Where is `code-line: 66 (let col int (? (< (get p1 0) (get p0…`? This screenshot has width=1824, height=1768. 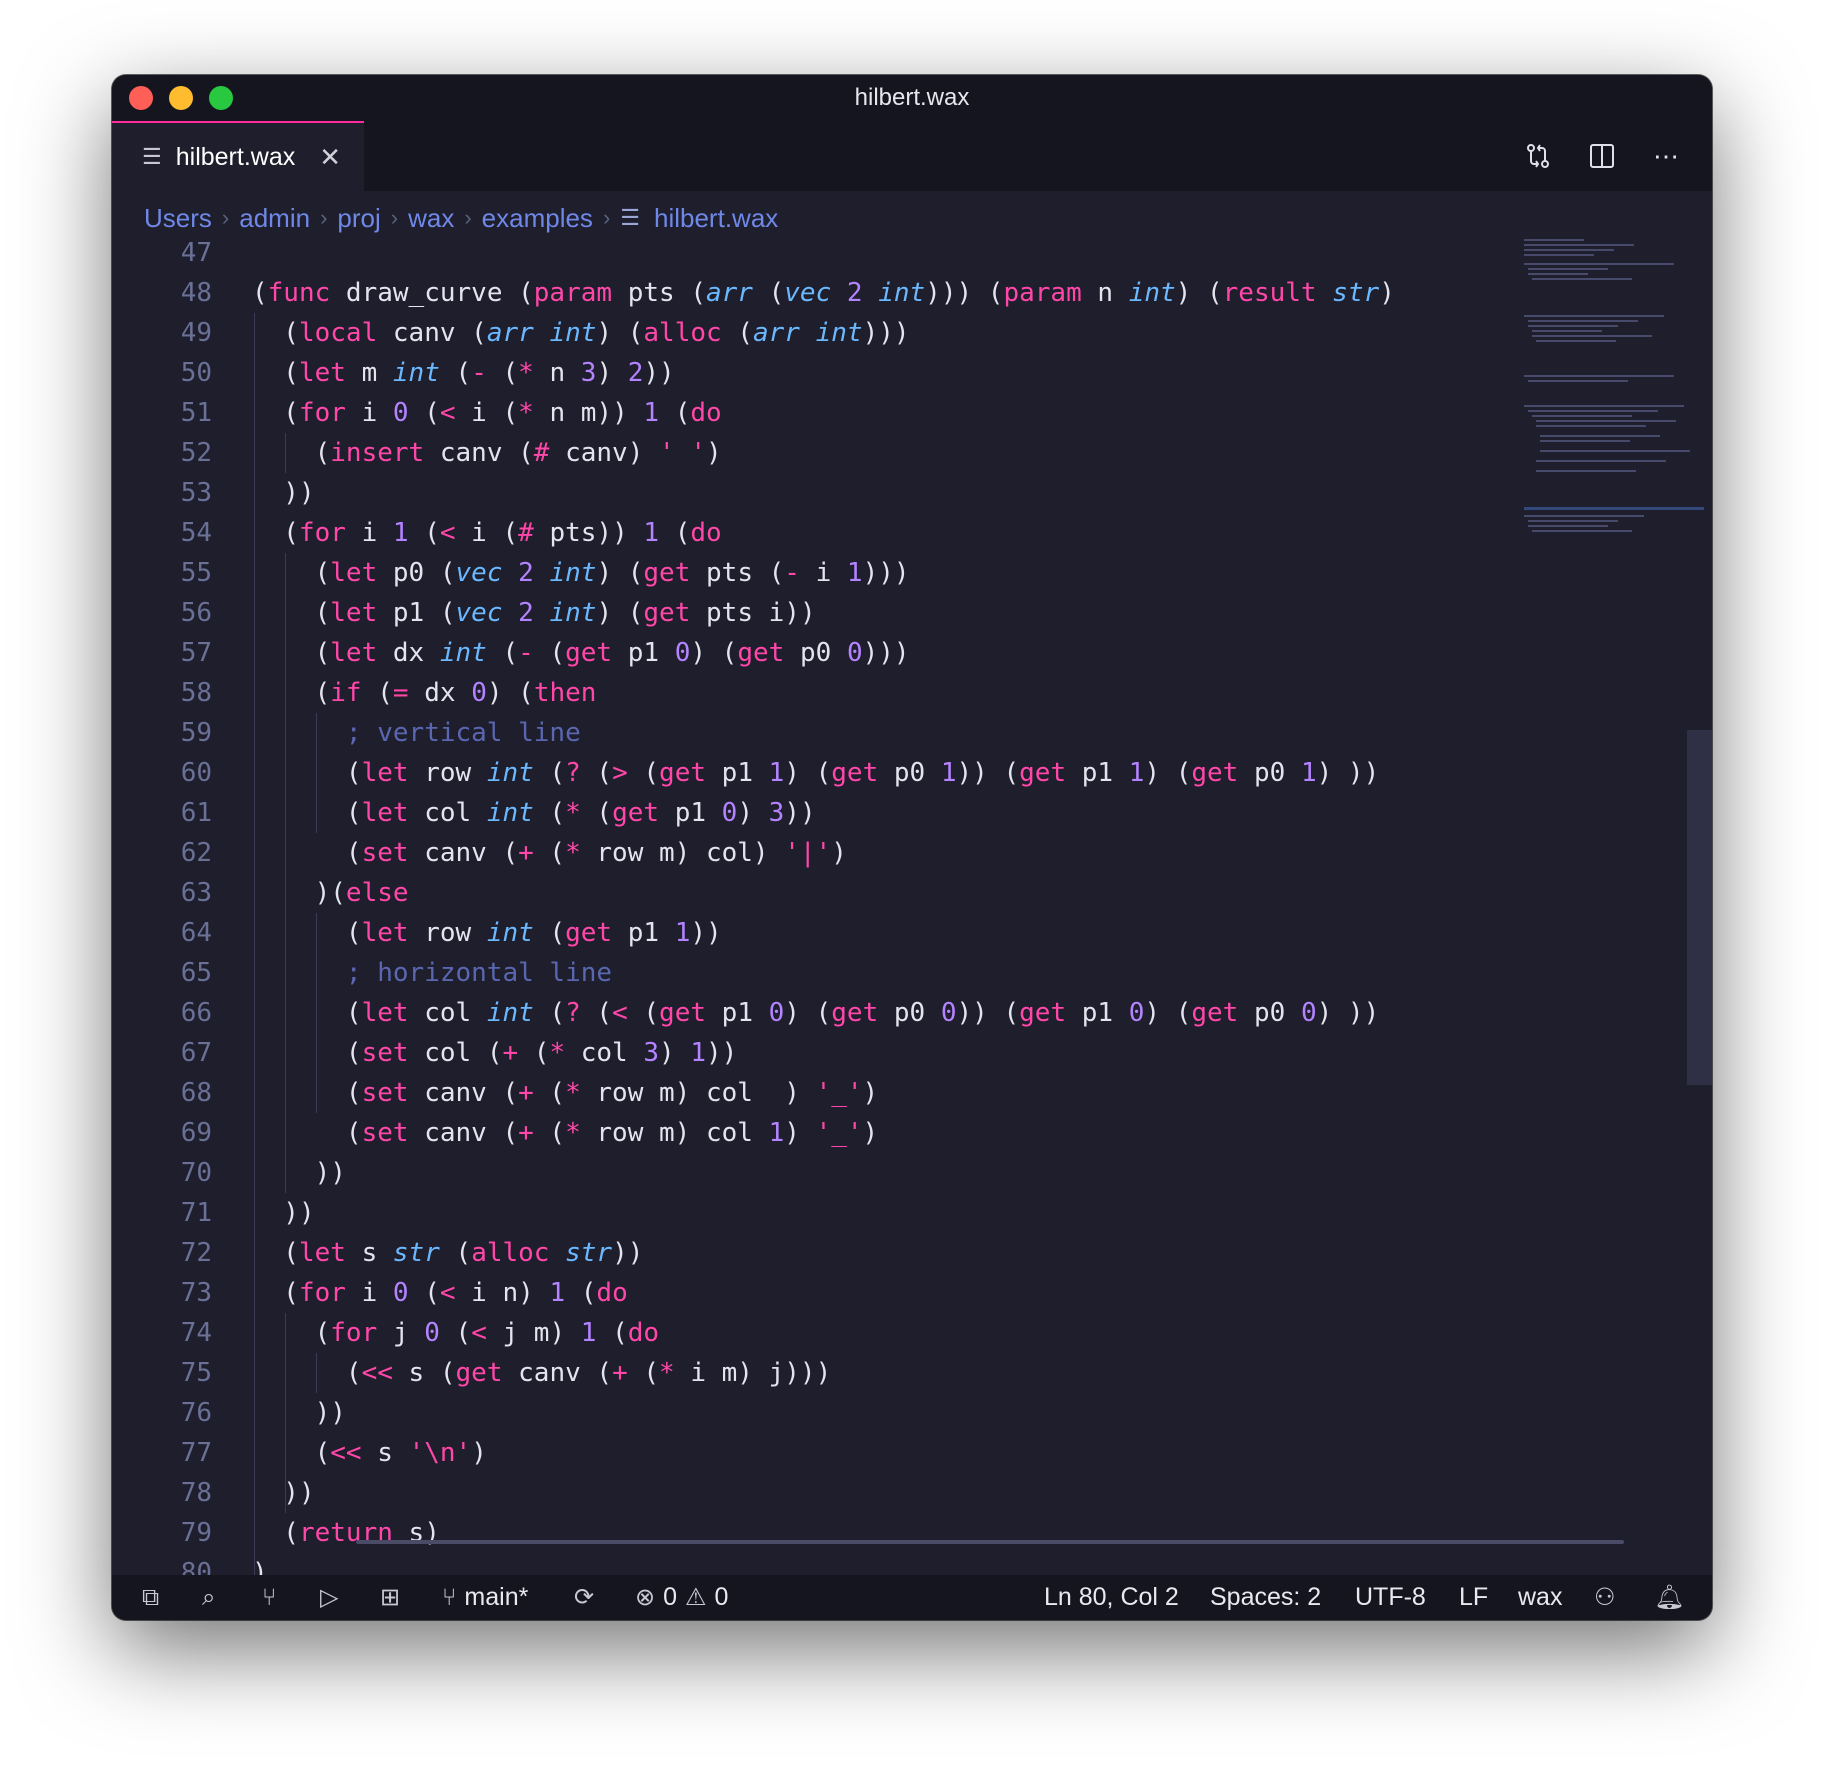
code-line: 66 (let col int (? (< (get p1 0) (get p0… is located at coordinates (746, 1013).